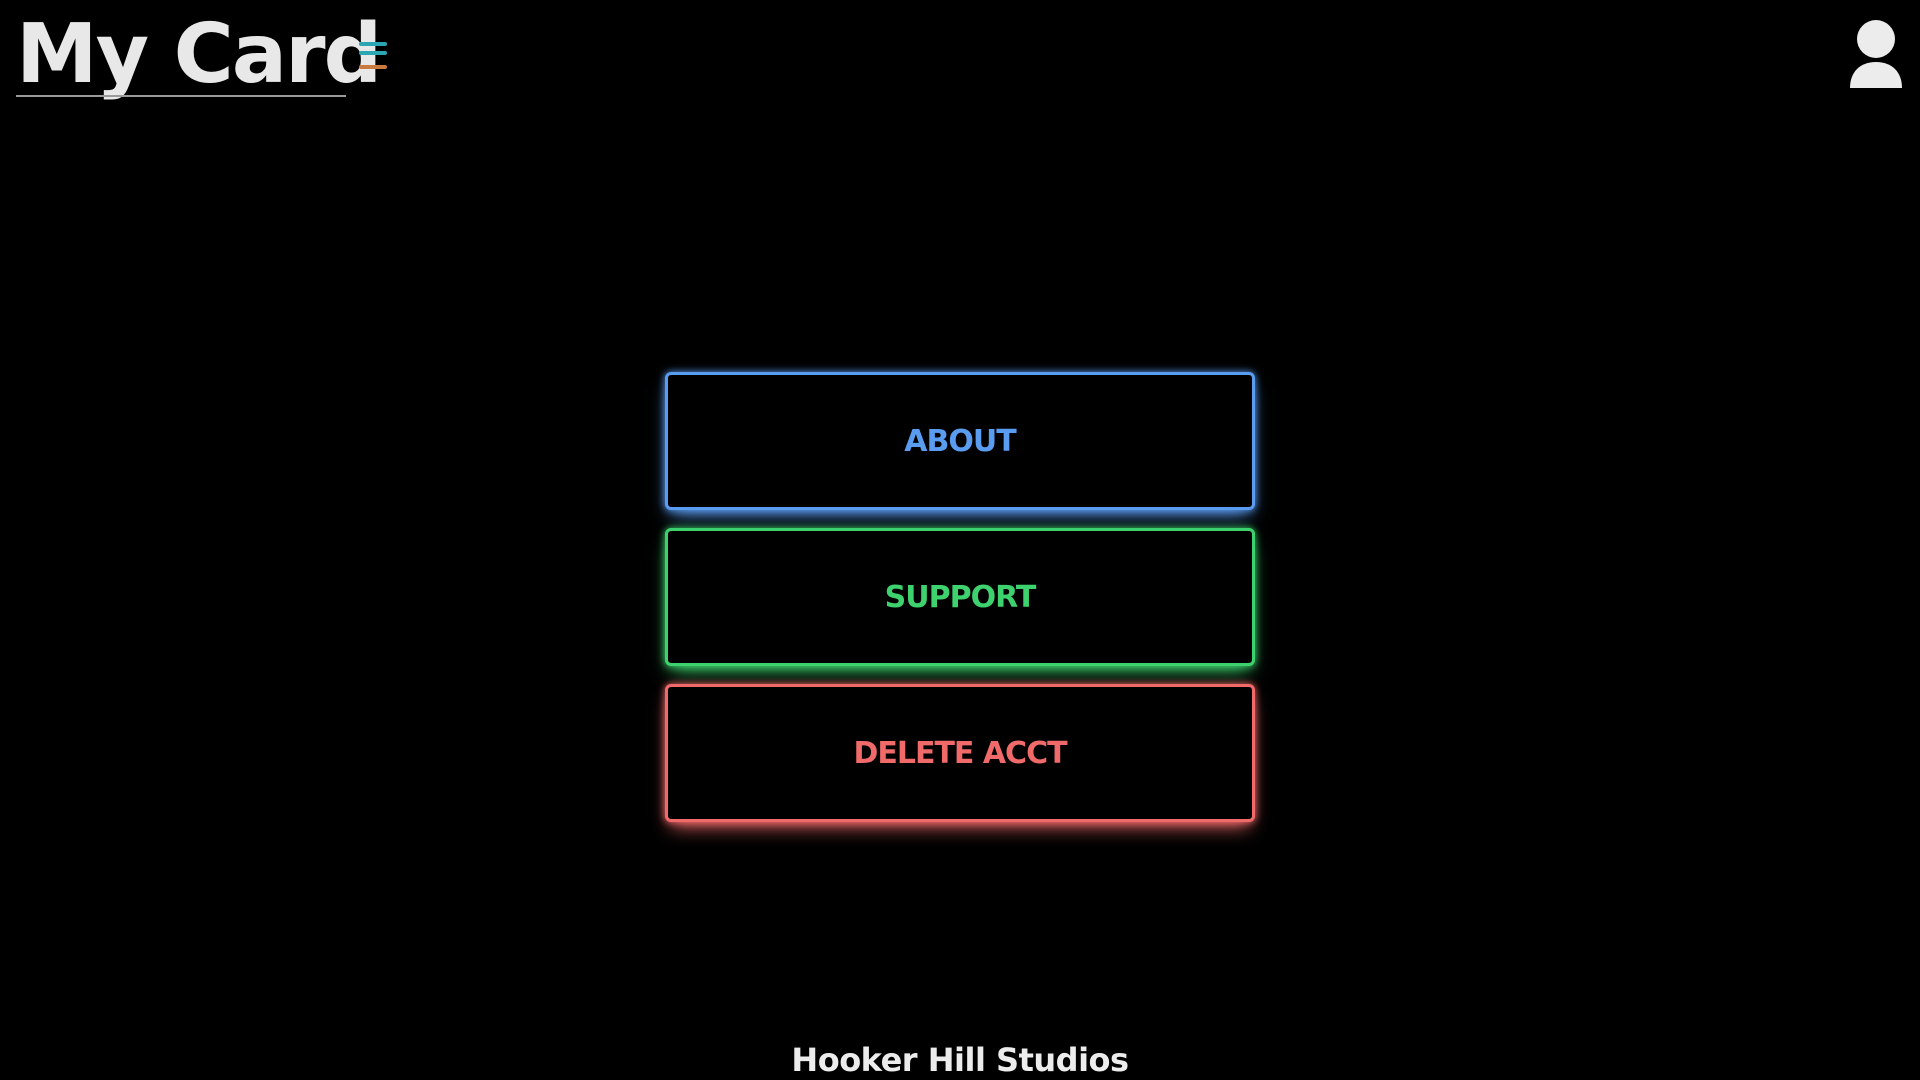 The height and width of the screenshot is (1080, 1920). Describe the element at coordinates (960, 1060) in the screenshot. I see `footer-credit: Hooker Hill Studios` at that location.